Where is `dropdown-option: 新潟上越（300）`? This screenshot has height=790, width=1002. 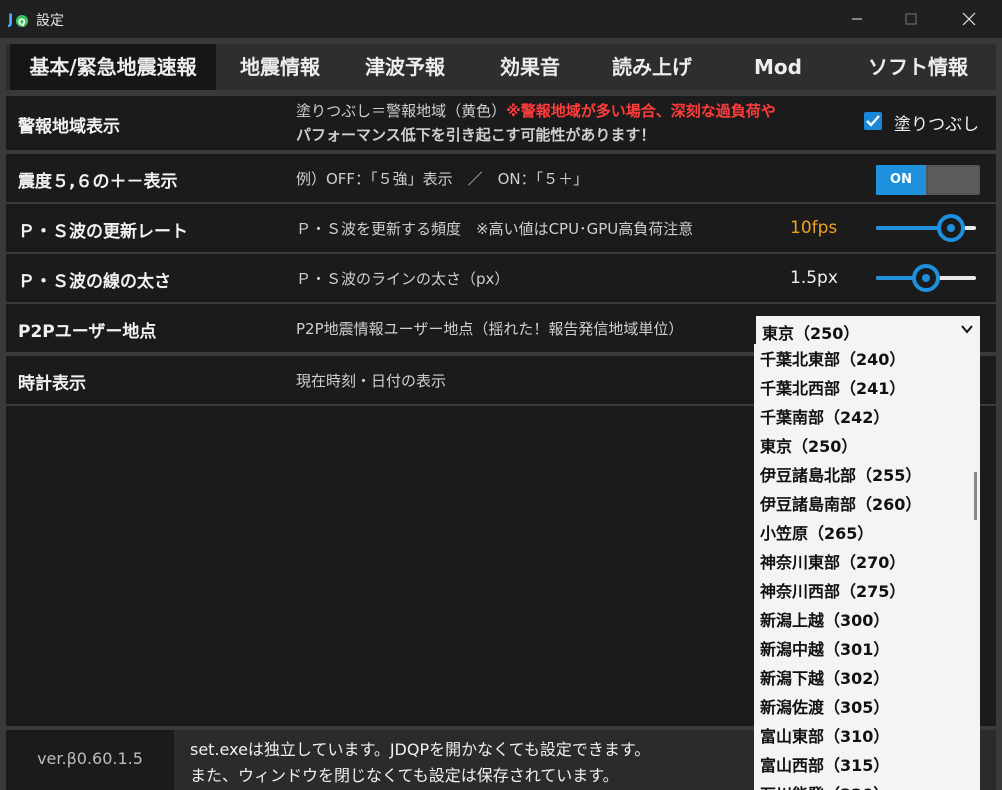 dropdown-option: 新潟上越（300） is located at coordinates (824, 621).